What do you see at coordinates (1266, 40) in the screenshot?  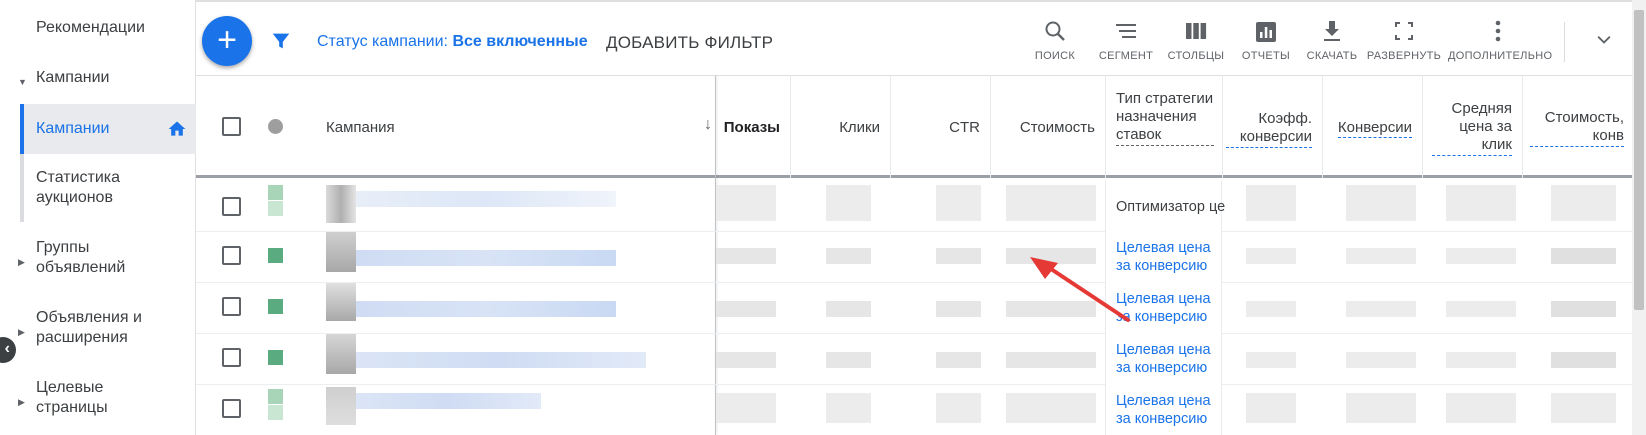 I see `reports-button: ОТЧЕТЫ` at bounding box center [1266, 40].